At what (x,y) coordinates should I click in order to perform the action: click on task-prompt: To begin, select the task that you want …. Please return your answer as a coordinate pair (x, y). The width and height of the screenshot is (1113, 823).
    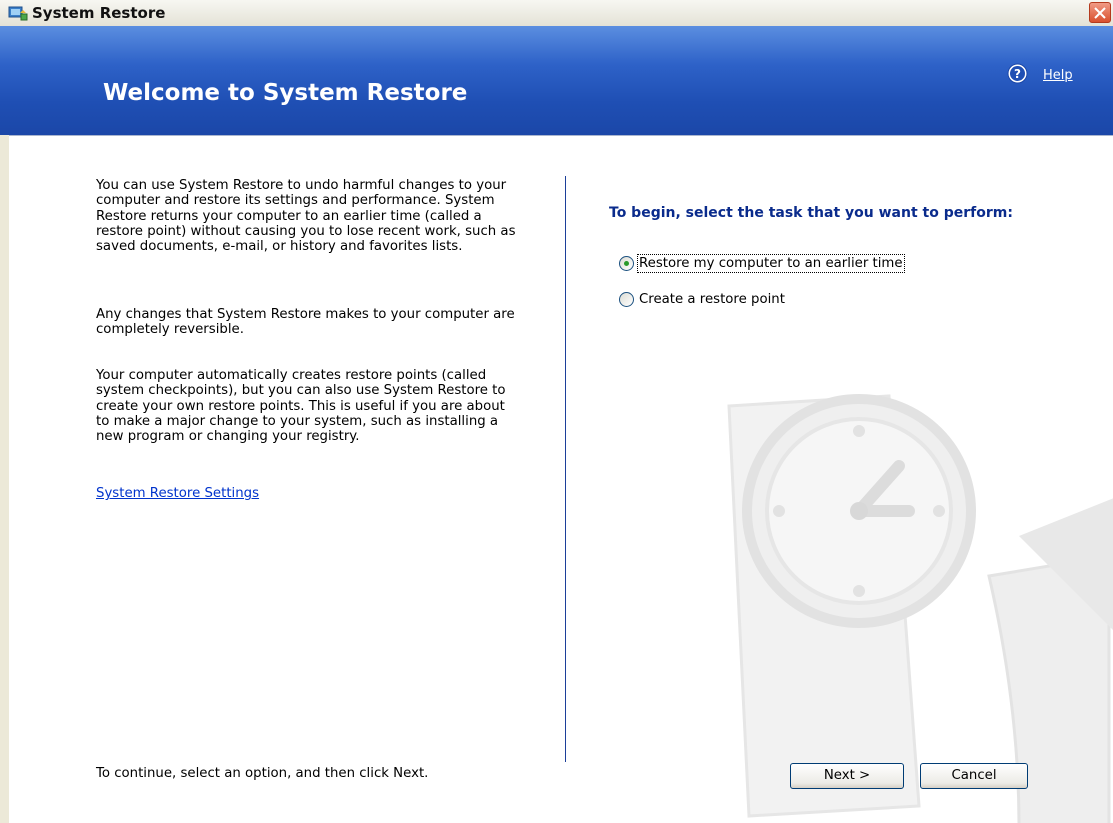
    Looking at the image, I should click on (811, 213).